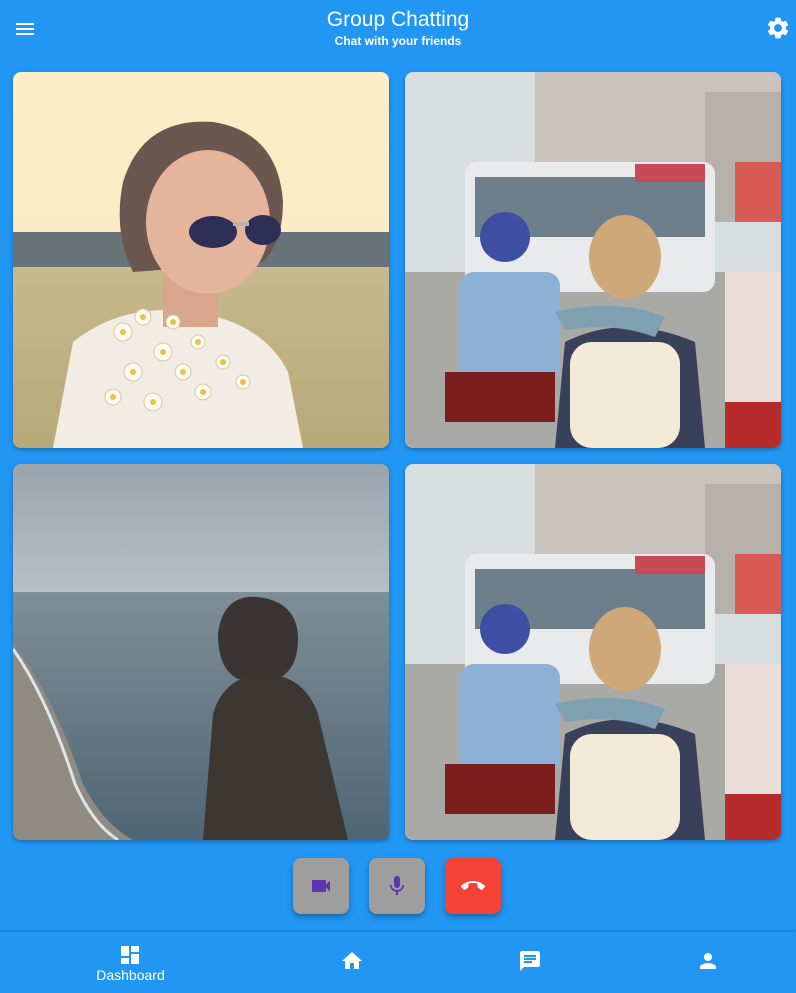  I want to click on home-icon, so click(352, 960).